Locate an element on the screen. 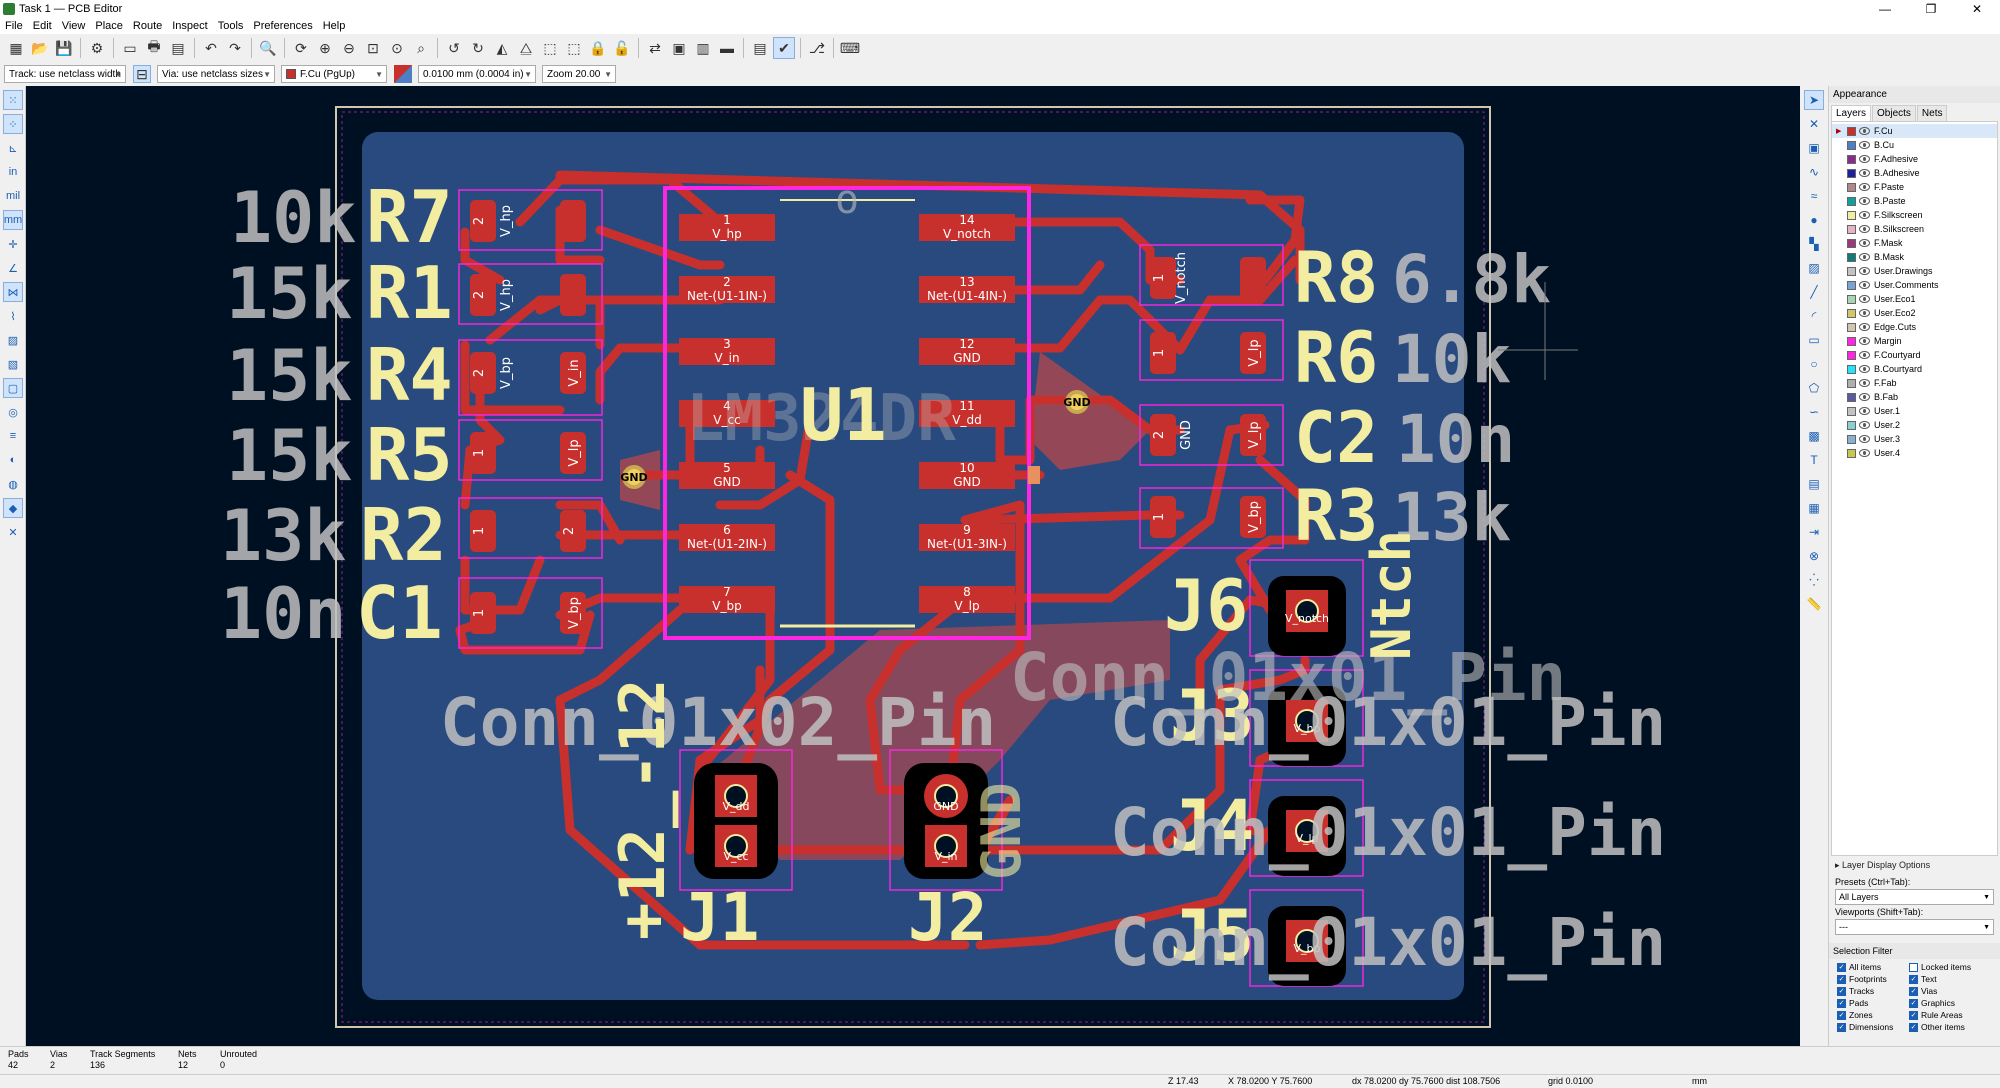 The width and height of the screenshot is (2000, 1088). ratsnest-icon: ⋈ is located at coordinates (13, 292).